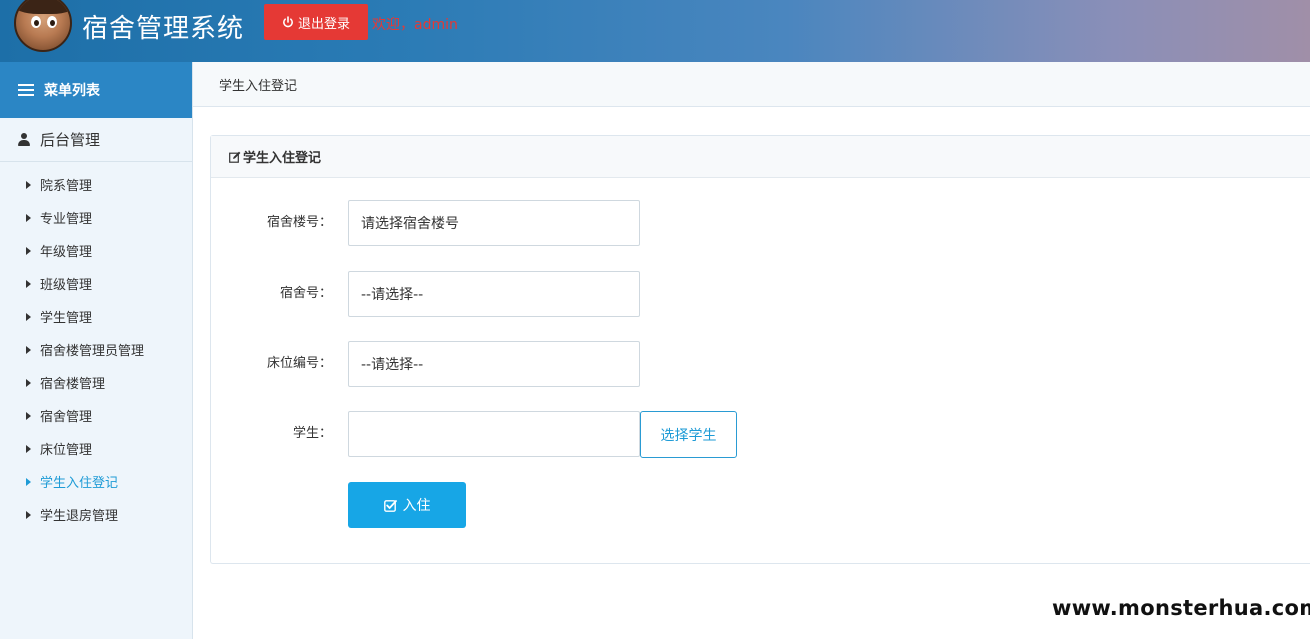 This screenshot has width=1310, height=639. I want to click on sidebar-item-grade: 年级管理, so click(96, 250).